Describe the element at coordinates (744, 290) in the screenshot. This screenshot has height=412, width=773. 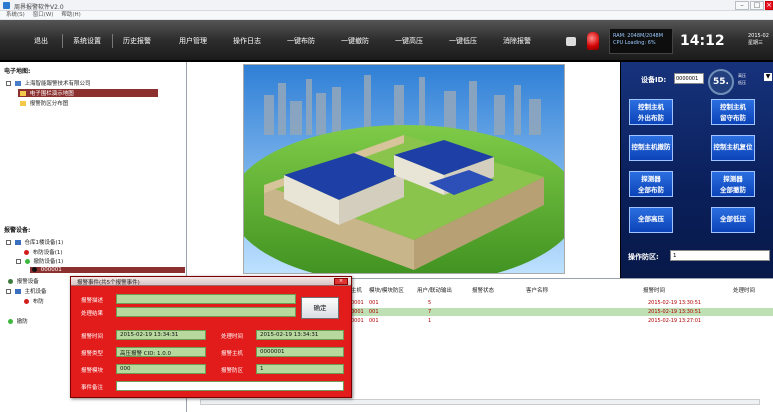
I see `column-header: 处理时间` at that location.